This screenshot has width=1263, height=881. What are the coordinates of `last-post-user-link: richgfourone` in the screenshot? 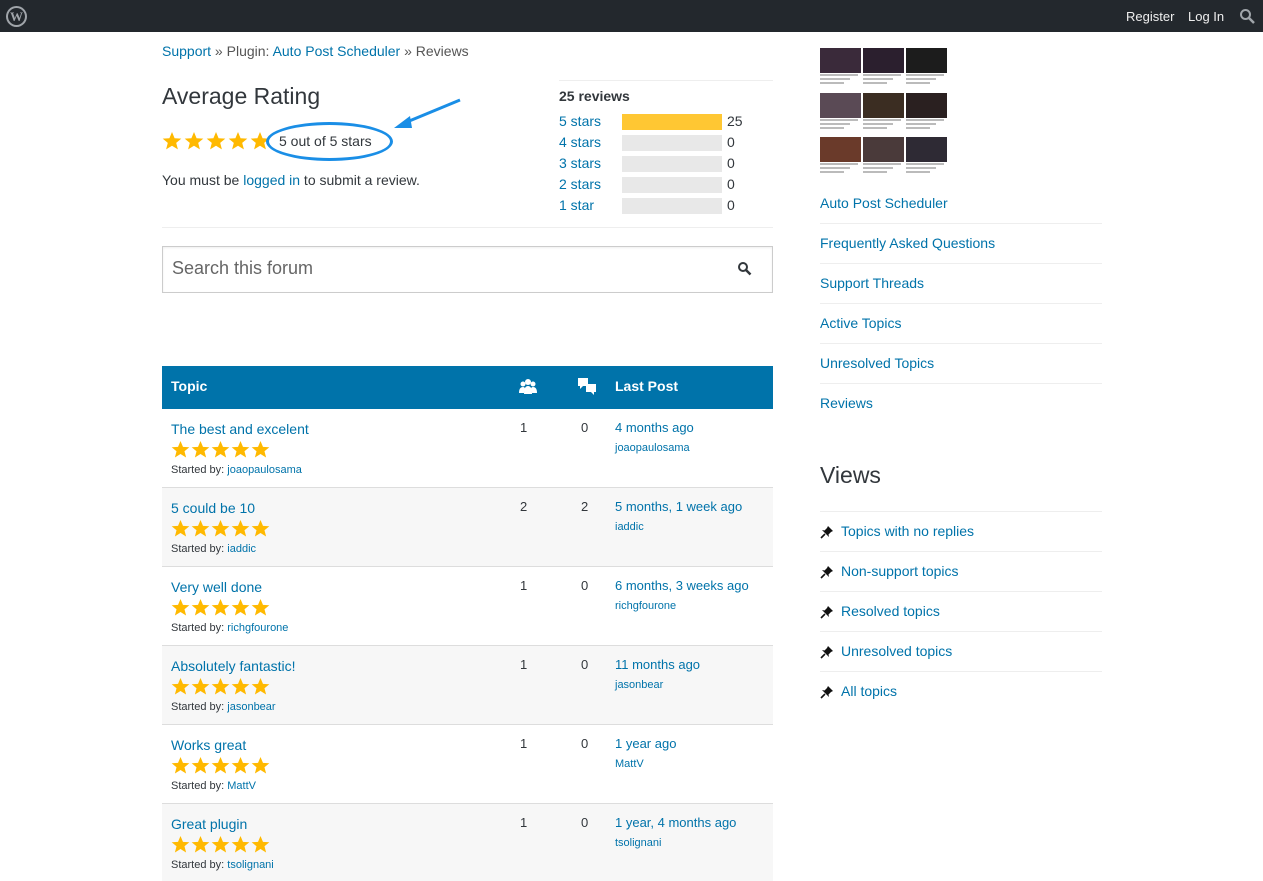 It's located at (645, 606).